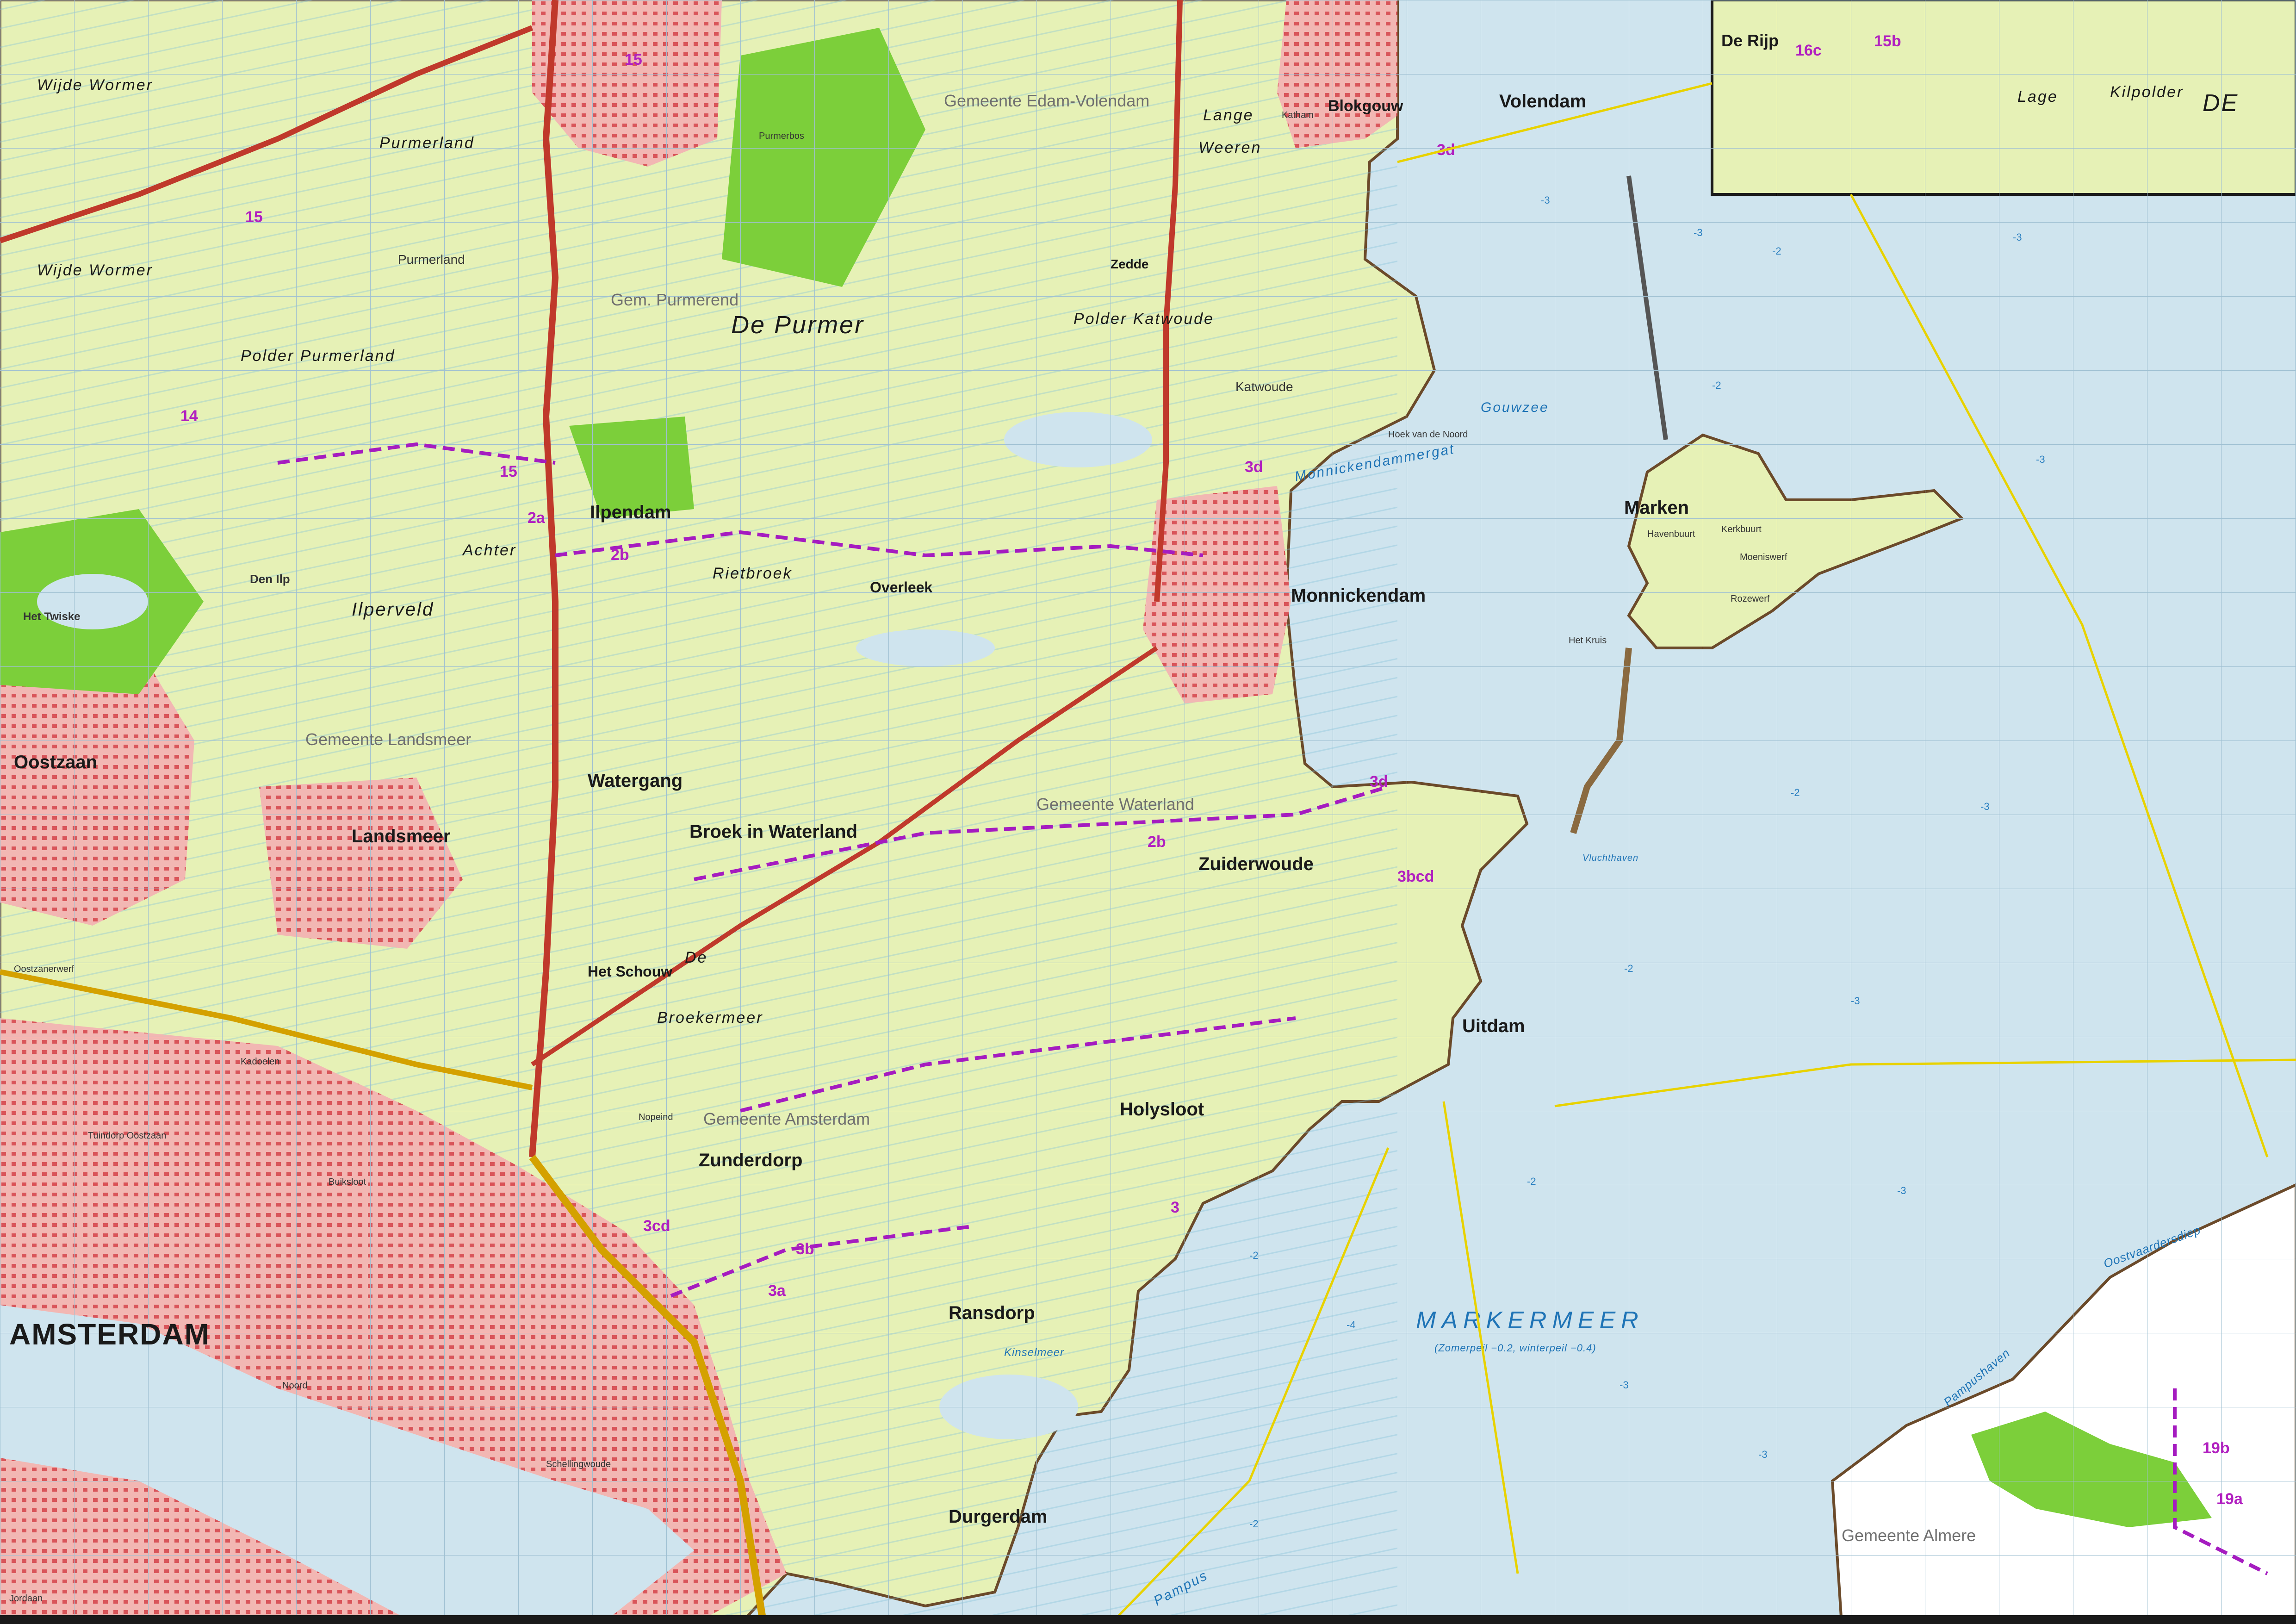 The image size is (2296, 1624). I want to click on polder-wijde-wormer: Wijde Wormer, so click(95, 85).